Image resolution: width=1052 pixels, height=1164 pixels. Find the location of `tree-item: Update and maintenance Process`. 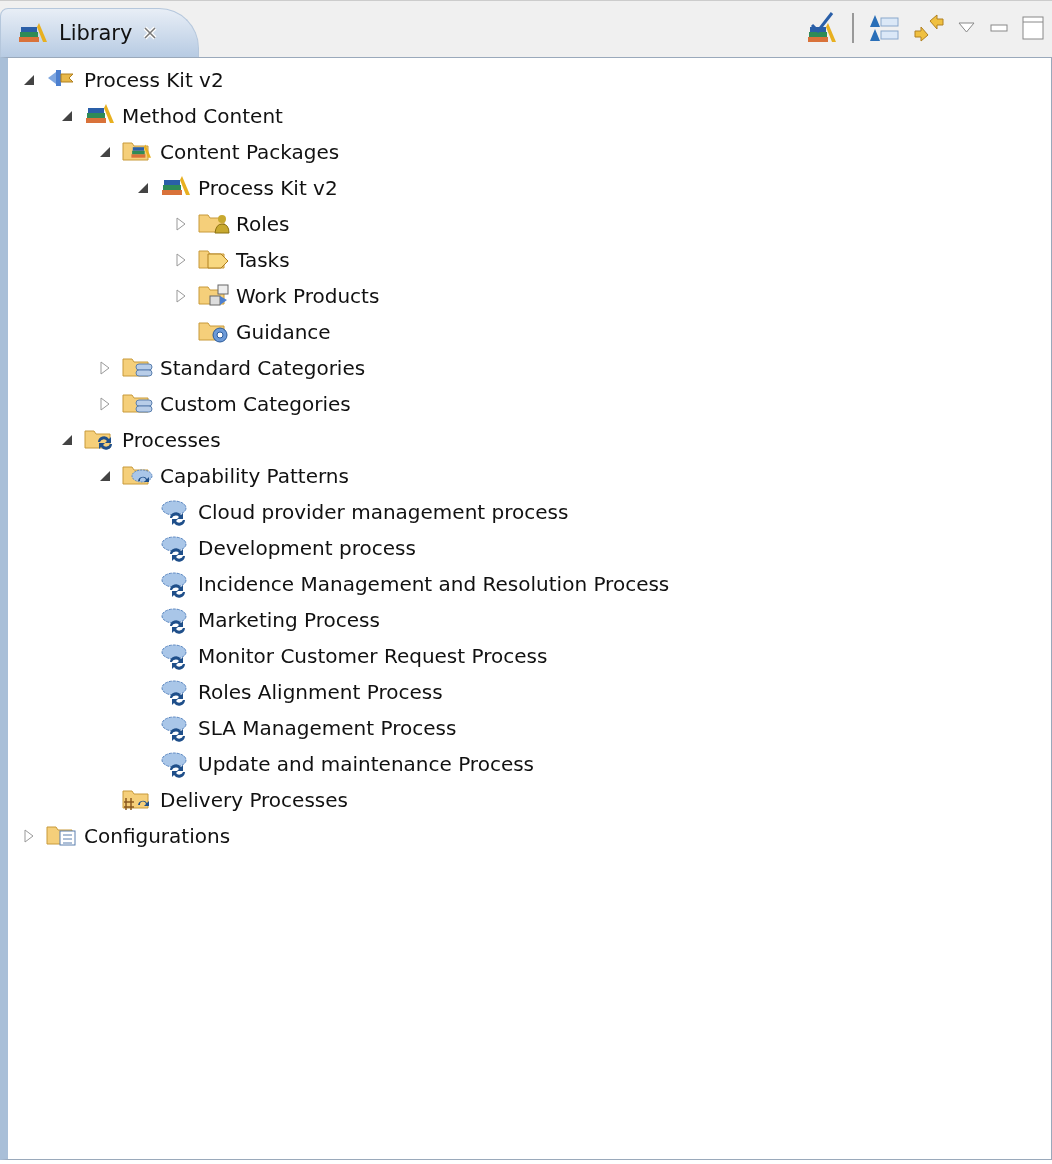

tree-item: Update and maintenance Process is located at coordinates (365, 764).